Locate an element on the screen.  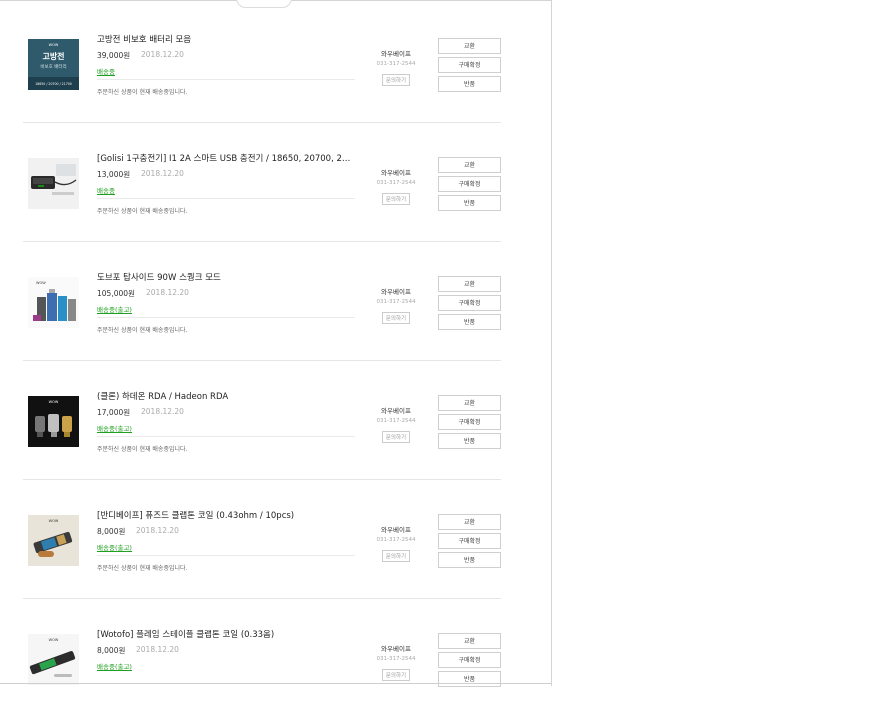
product-price: 105,000원 is located at coordinates (116, 293).